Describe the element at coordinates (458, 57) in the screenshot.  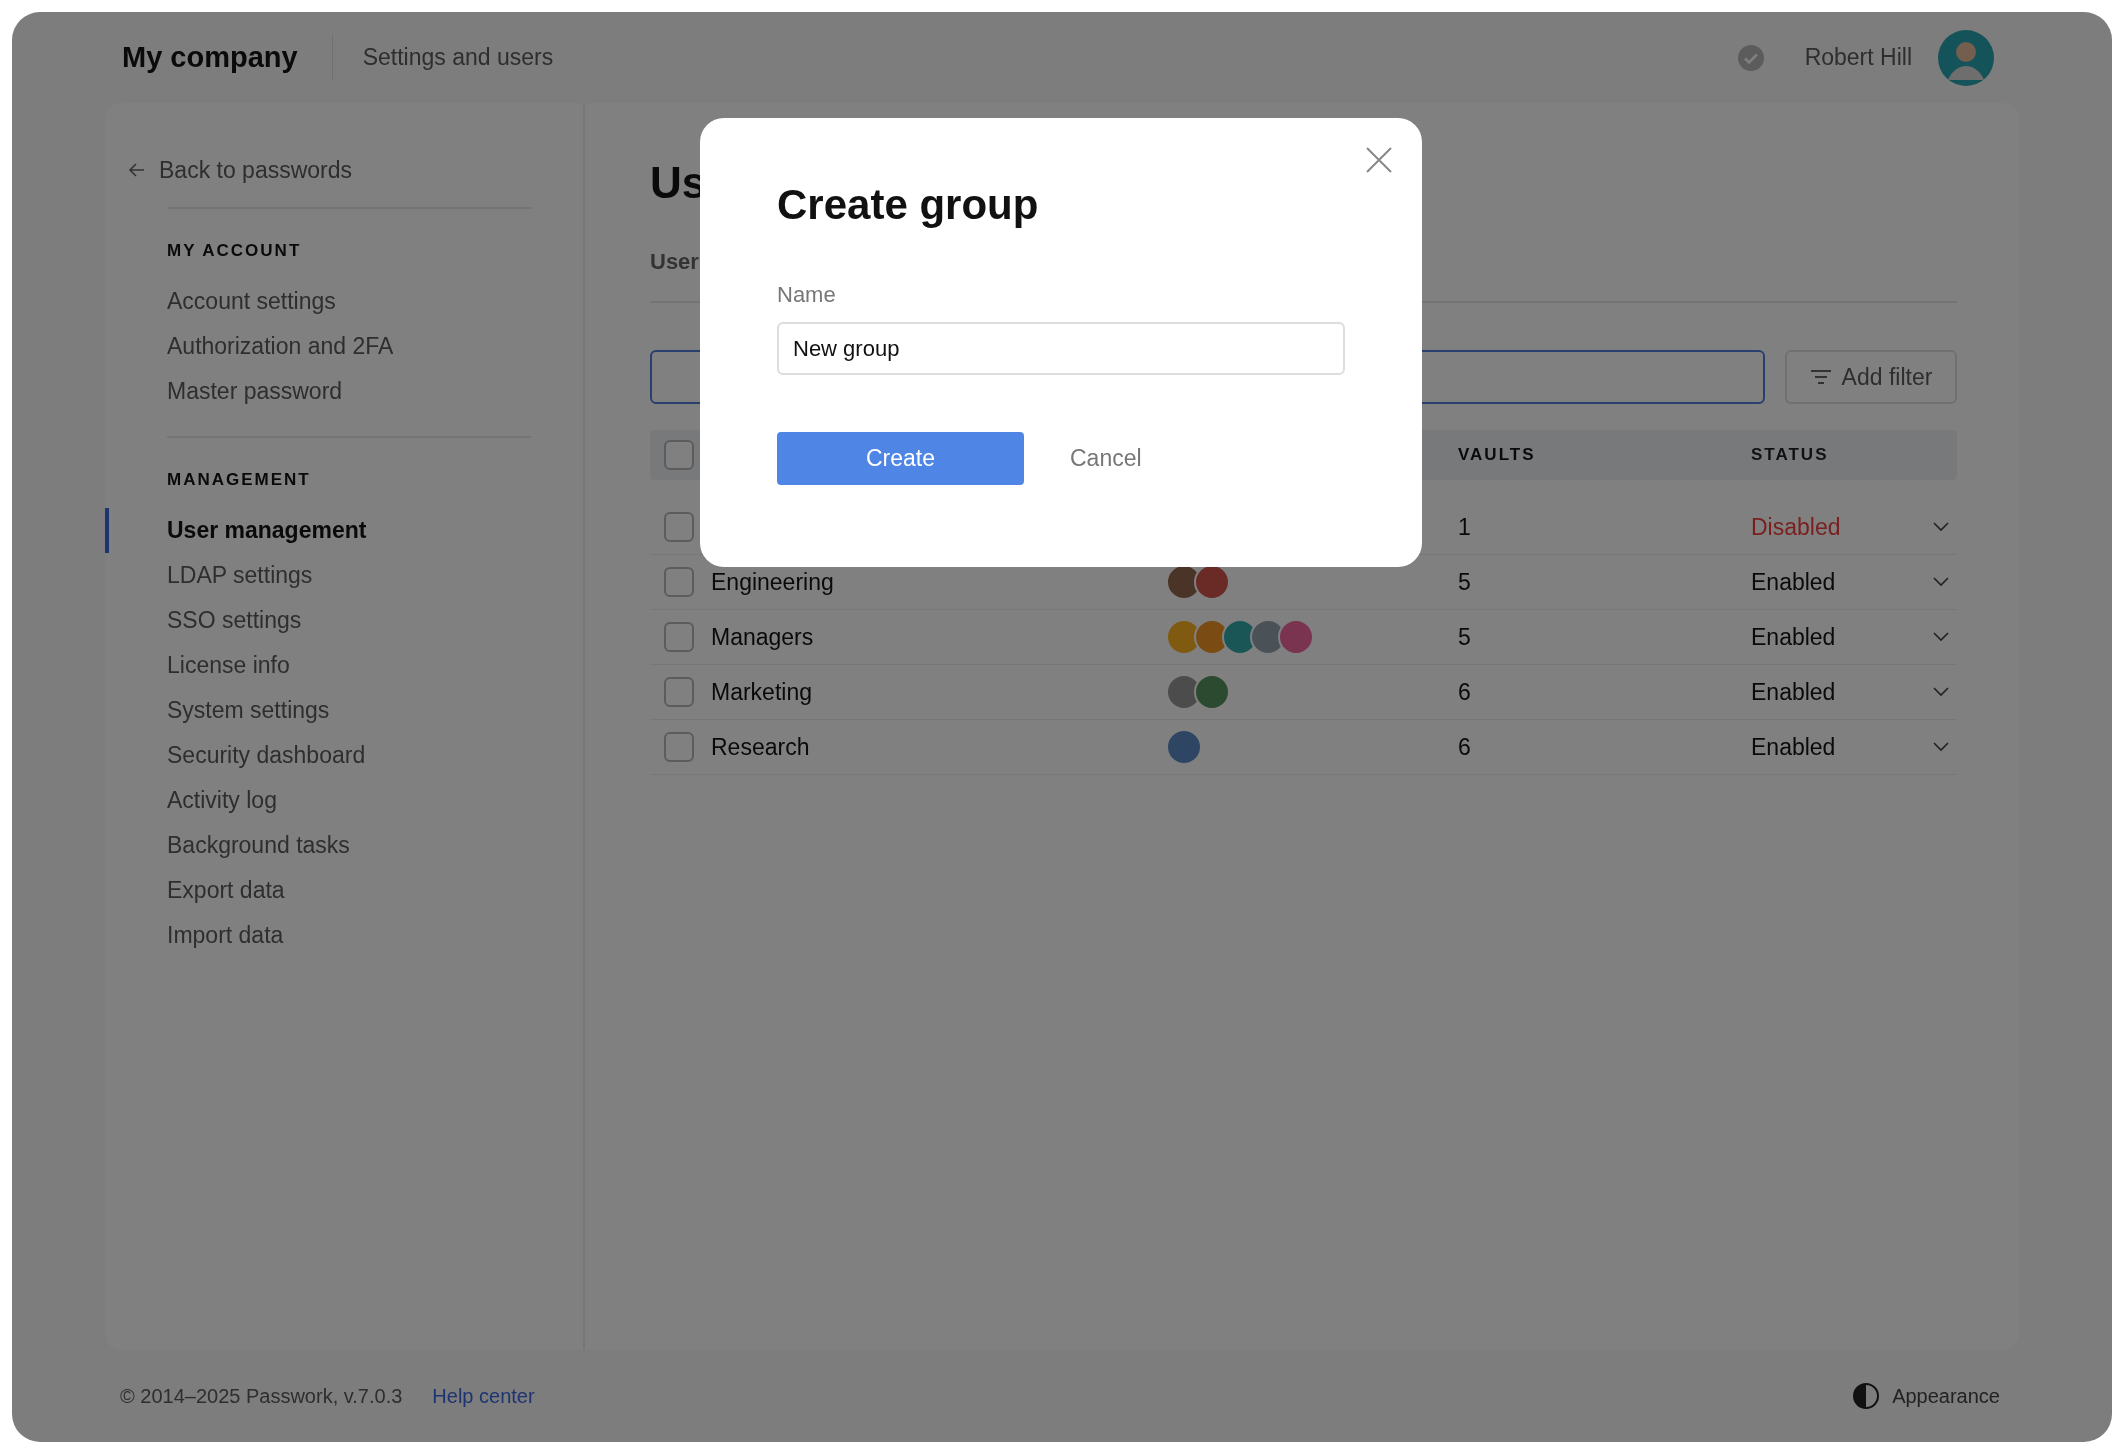
I see `section-title: Settings and users` at that location.